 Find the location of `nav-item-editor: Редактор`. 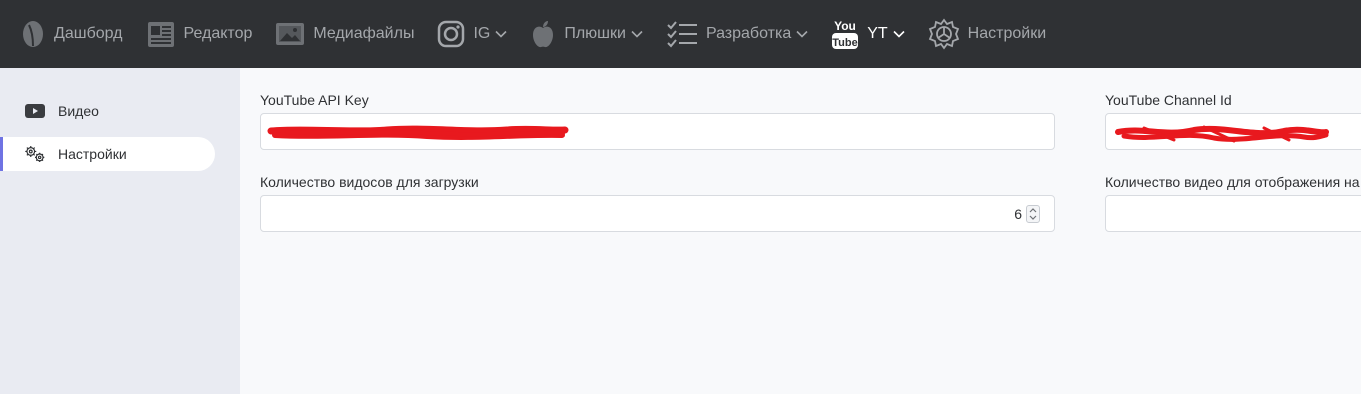

nav-item-editor: Редактор is located at coordinates (199, 34).